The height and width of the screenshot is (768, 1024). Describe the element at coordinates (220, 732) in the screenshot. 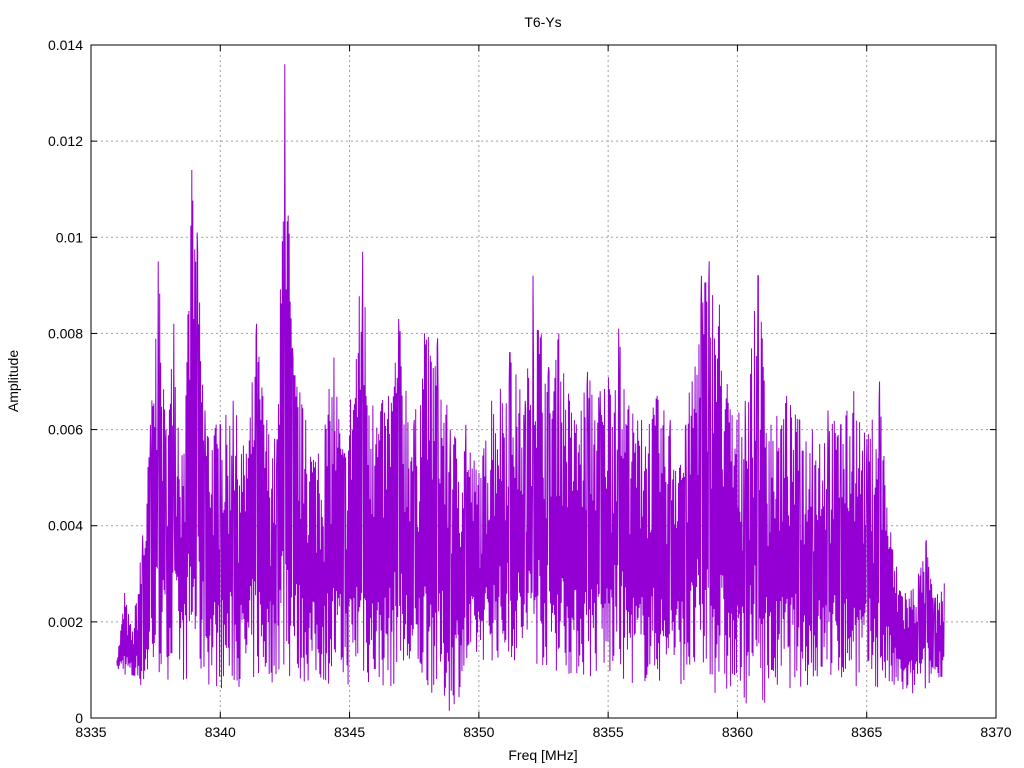

I see `x-tick-label: 8340` at that location.